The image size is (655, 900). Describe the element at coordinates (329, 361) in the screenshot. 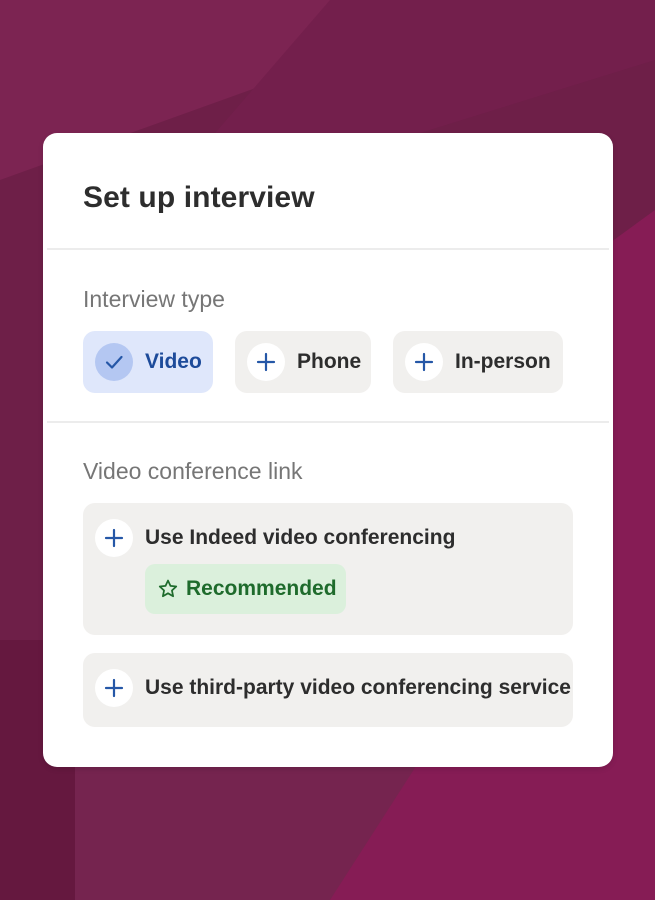

I see `chip-label: Phone` at that location.